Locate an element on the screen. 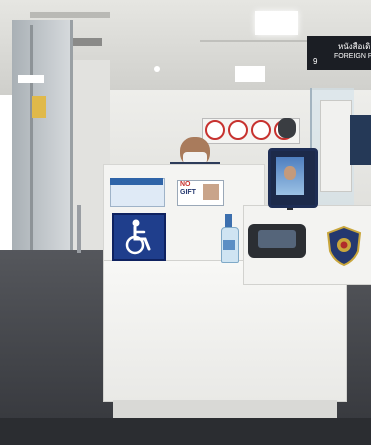 This screenshot has height=445, width=371. booth-light is located at coordinates (31, 79).